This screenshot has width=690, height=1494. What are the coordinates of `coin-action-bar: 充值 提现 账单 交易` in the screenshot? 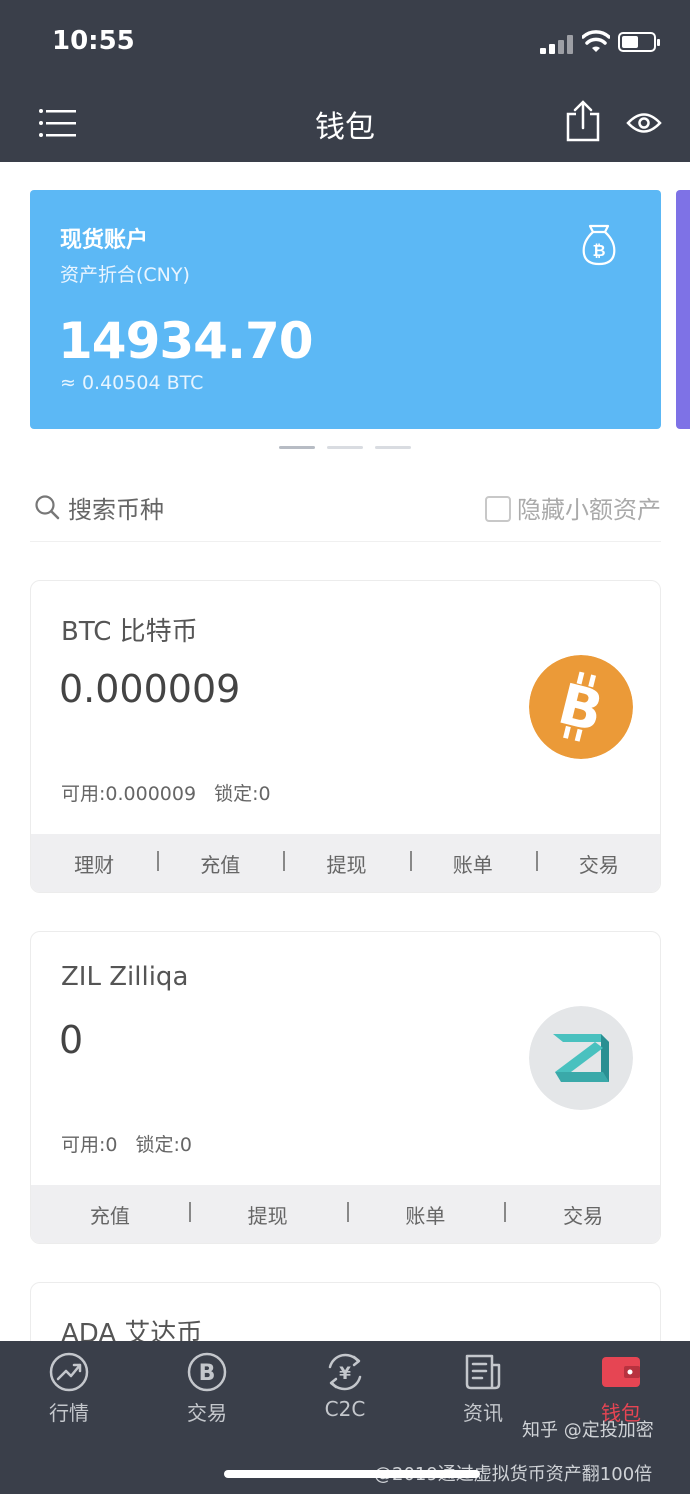 It's located at (345, 1214).